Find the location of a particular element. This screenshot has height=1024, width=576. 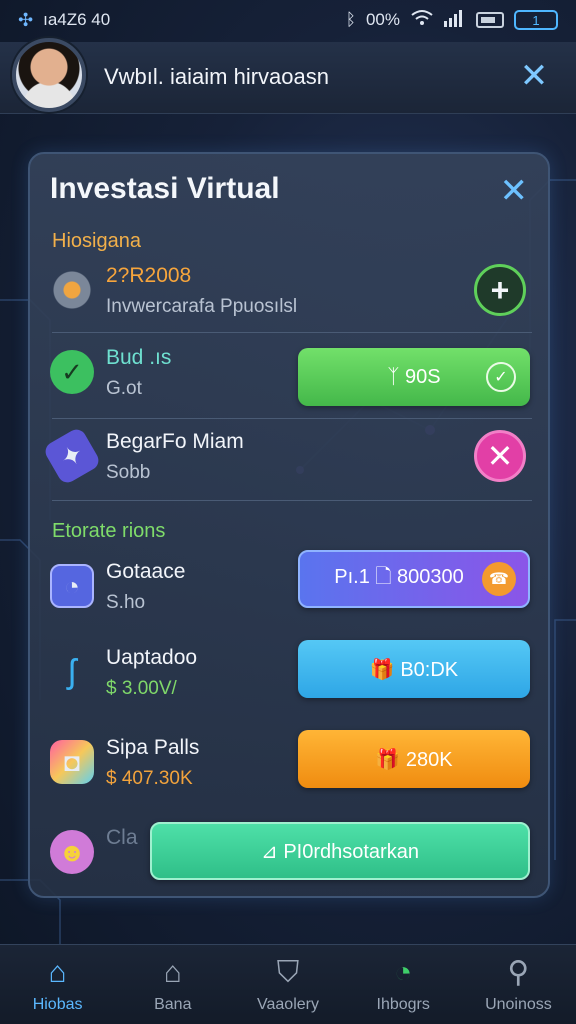

action-button: 🎁 280K is located at coordinates (414, 759).